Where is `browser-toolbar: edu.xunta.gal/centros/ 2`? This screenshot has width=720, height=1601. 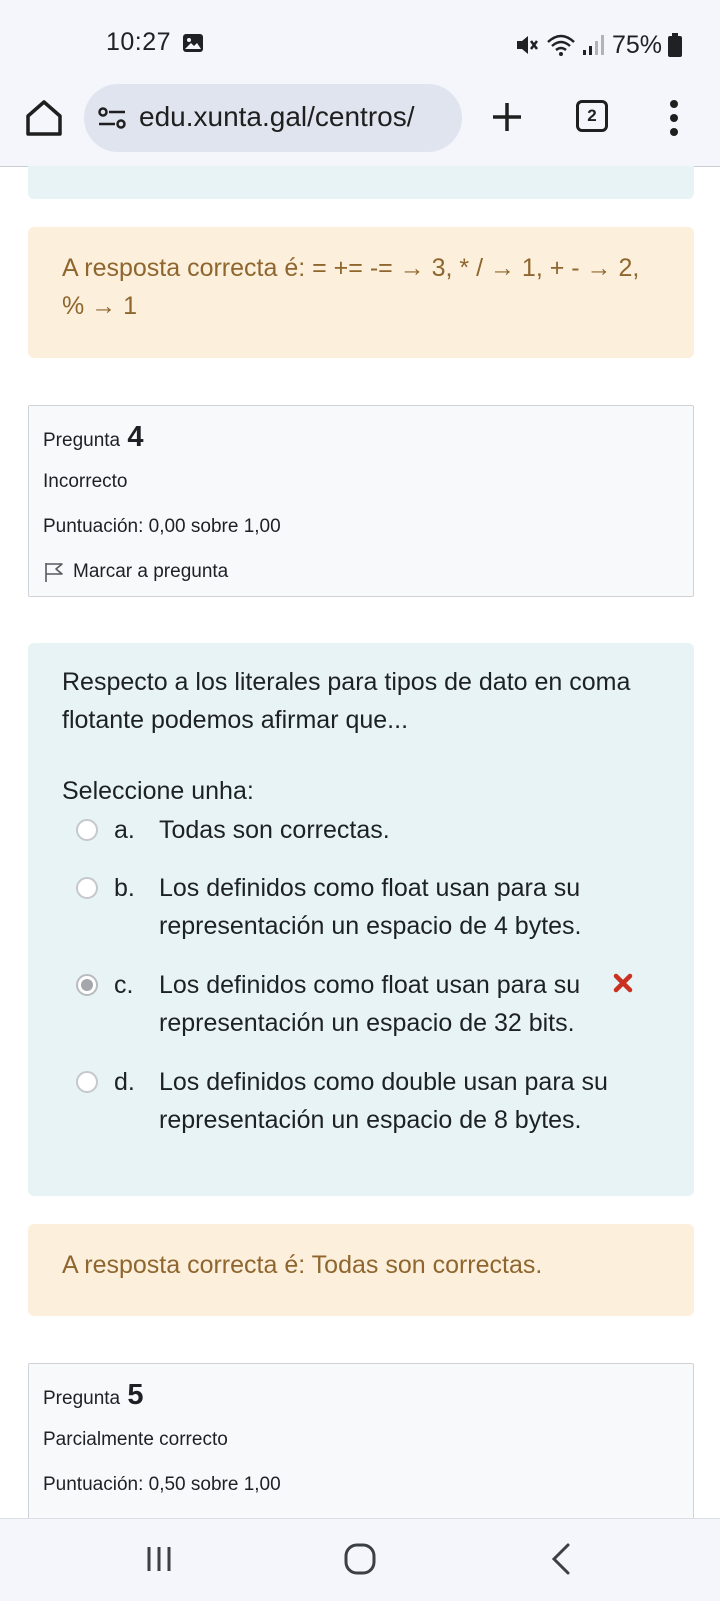 browser-toolbar: edu.xunta.gal/centros/ 2 is located at coordinates (360, 125).